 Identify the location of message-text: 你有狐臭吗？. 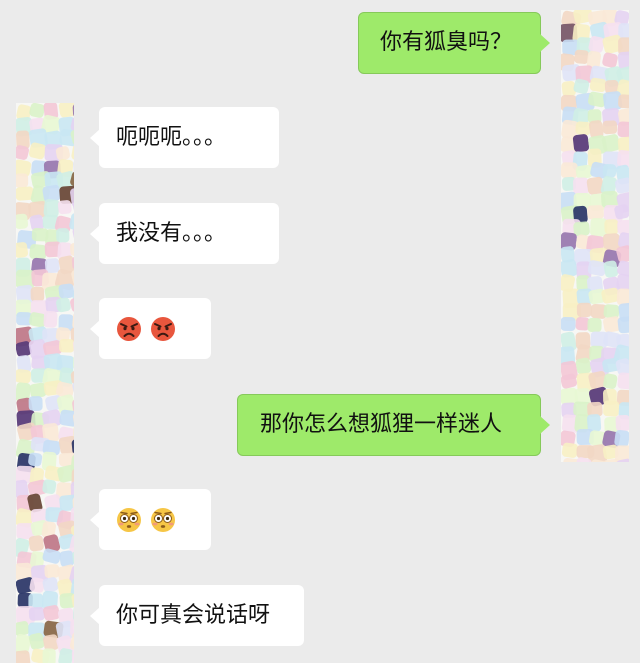
(446, 42).